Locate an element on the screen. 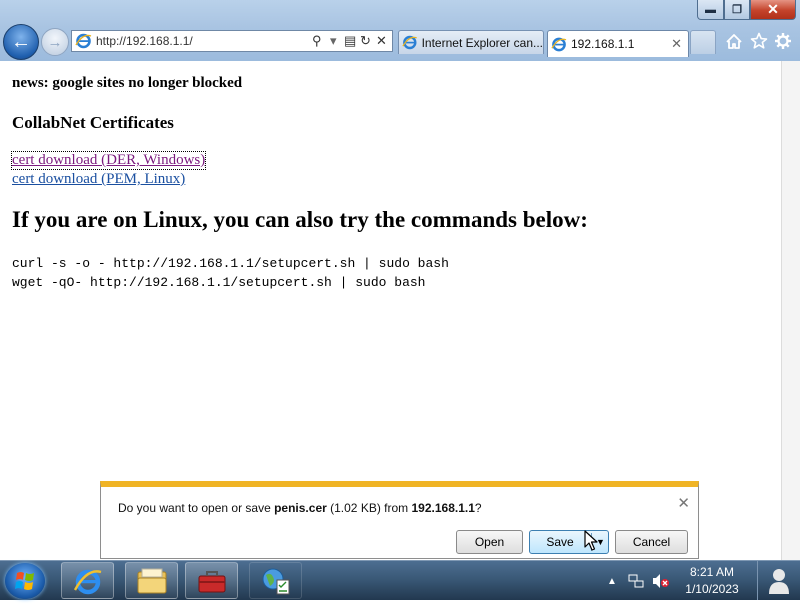  star-icon is located at coordinates (759, 41).